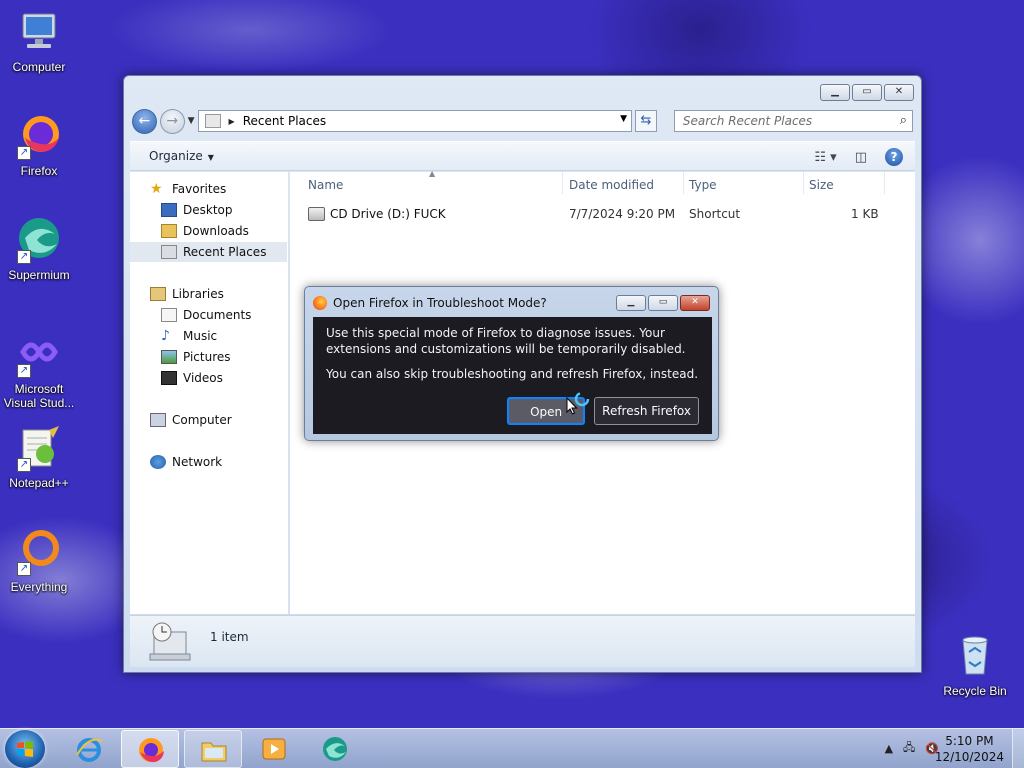 This screenshot has height=768, width=1024. I want to click on nav-computer: Computer, so click(208, 420).